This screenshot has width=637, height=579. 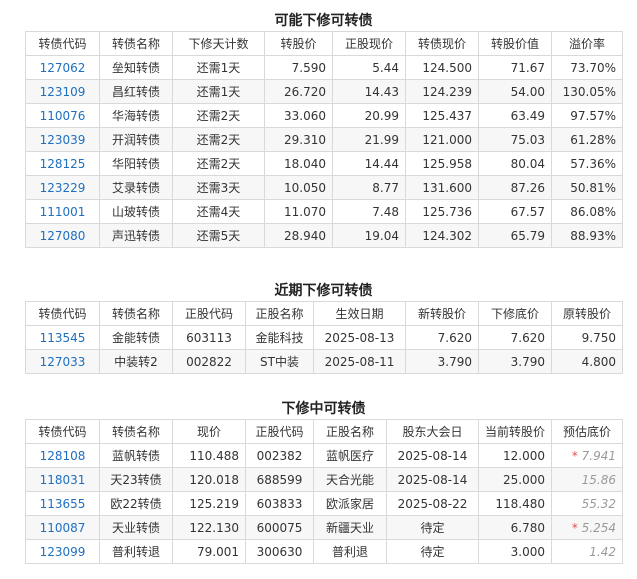 What do you see at coordinates (63, 362) in the screenshot?
I see `bond-code-link: 127033` at bounding box center [63, 362].